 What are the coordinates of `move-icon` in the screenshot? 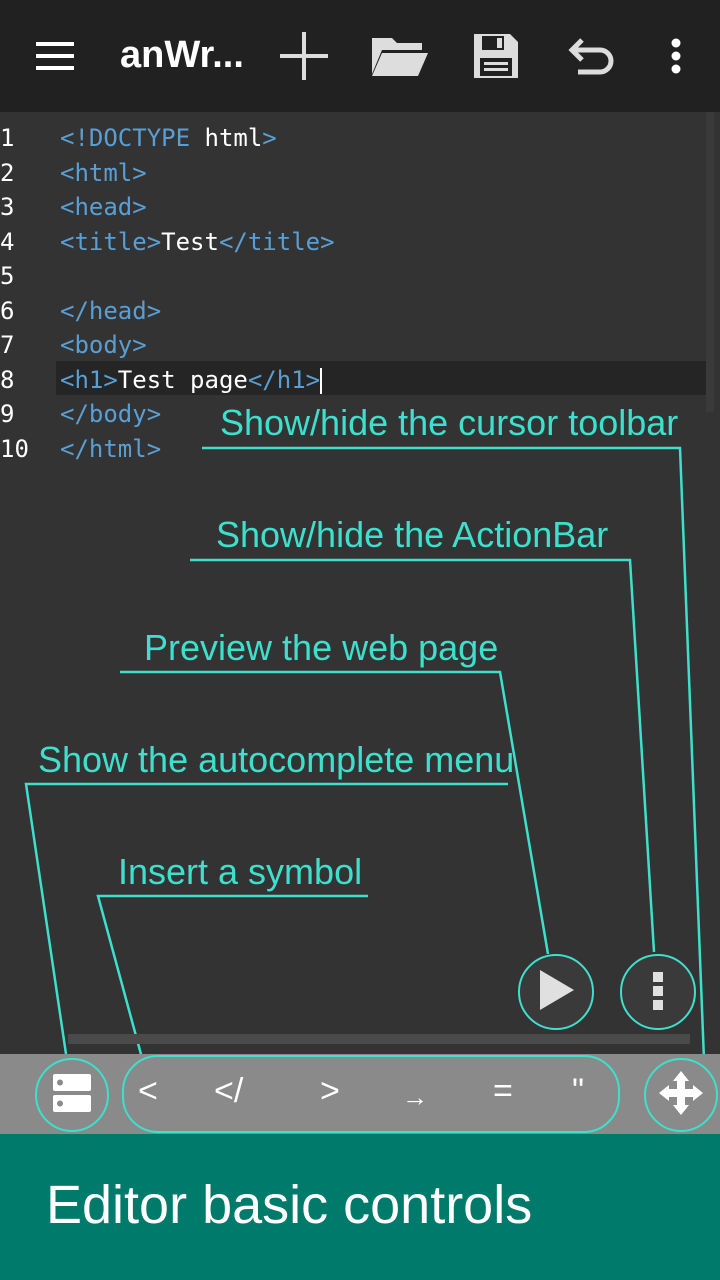 It's located at (681, 1095).